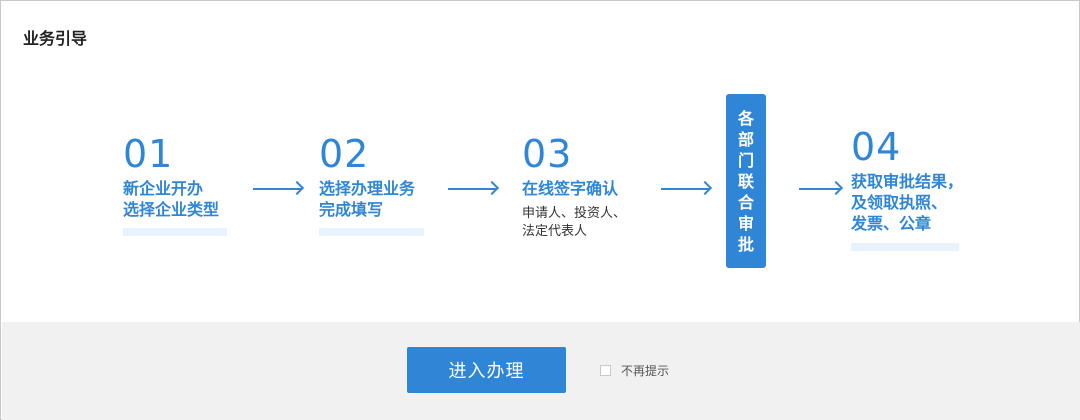 This screenshot has width=1080, height=420. Describe the element at coordinates (171, 209) in the screenshot. I see `step-line: 选择企业类型` at that location.